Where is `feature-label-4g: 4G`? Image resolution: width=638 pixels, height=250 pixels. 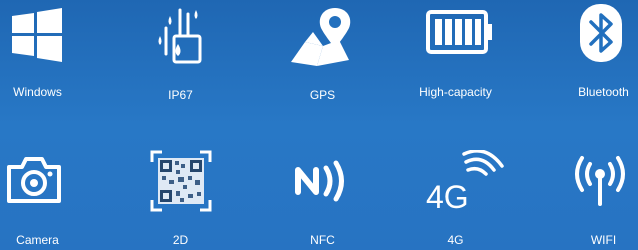
feature-label-4g: 4G is located at coordinates (455, 240).